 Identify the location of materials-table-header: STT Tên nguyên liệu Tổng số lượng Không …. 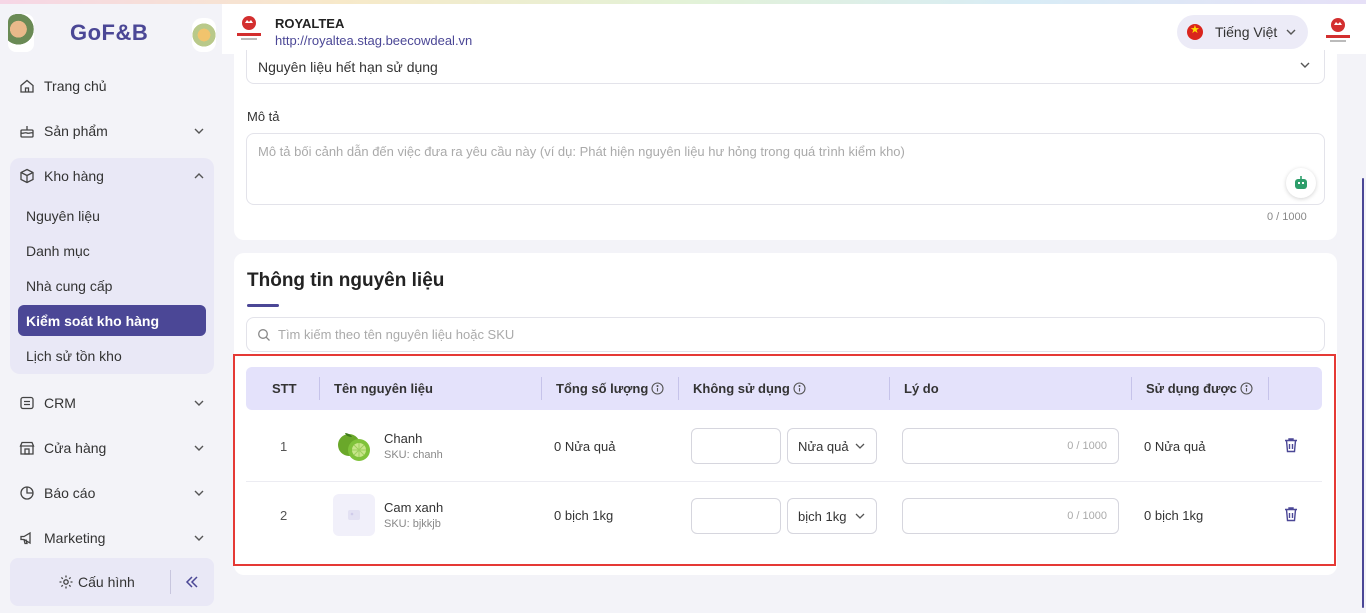
(784, 388).